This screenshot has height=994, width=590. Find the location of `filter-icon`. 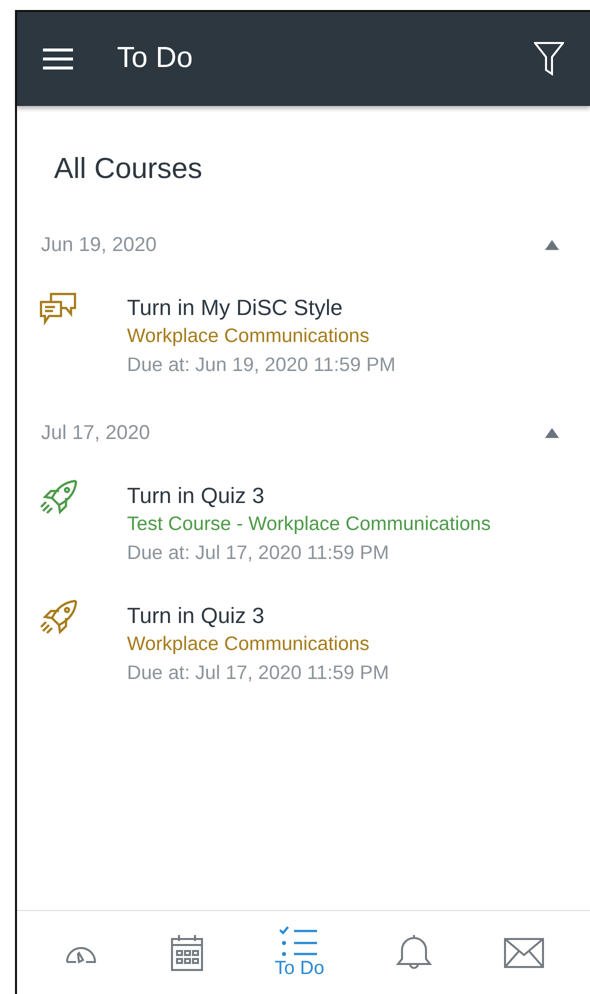

filter-icon is located at coordinates (549, 59).